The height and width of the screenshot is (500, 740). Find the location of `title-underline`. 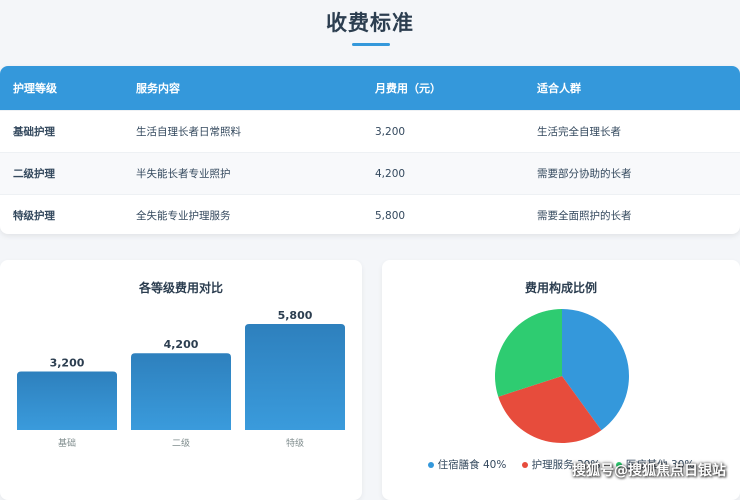

title-underline is located at coordinates (371, 44).